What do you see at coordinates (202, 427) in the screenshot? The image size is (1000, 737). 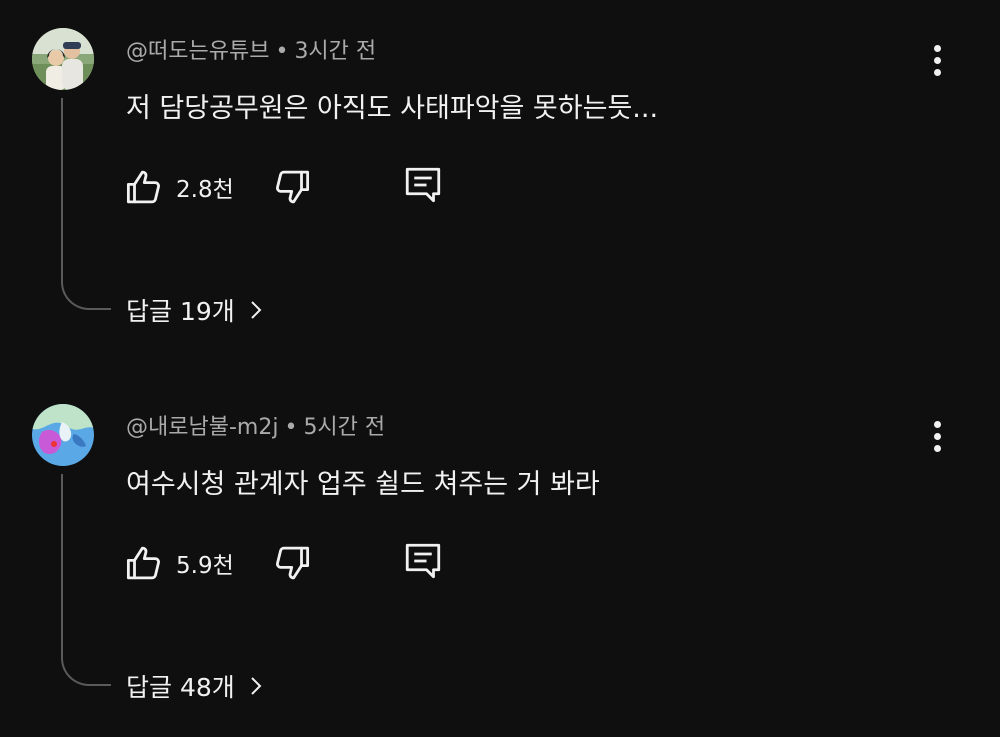 I see `author-name: @내로남불-m2j` at bounding box center [202, 427].